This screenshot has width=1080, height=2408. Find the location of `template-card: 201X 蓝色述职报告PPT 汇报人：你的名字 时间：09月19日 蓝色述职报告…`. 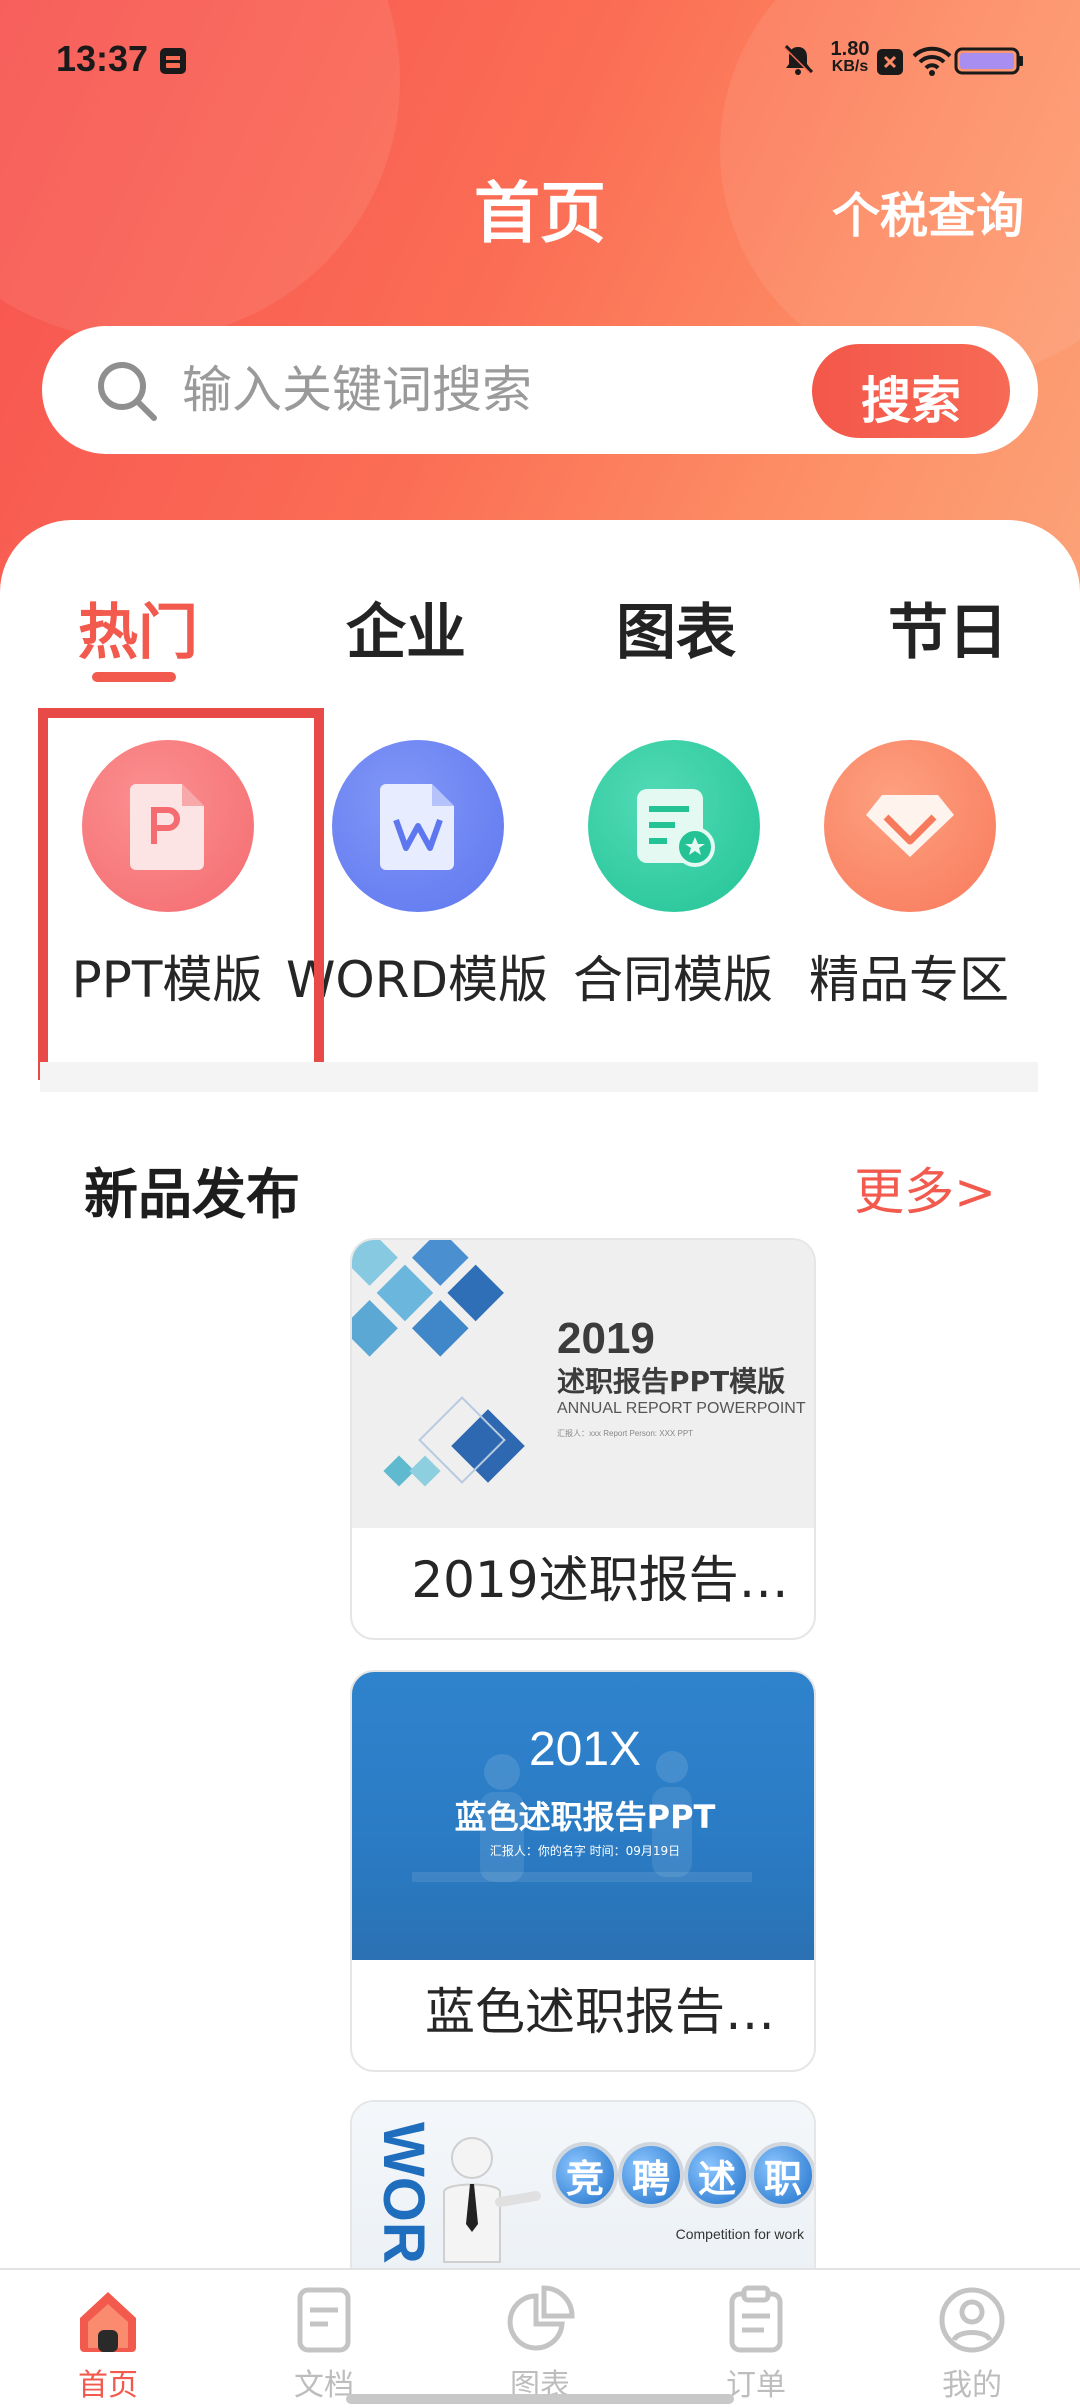

template-card: 201X 蓝色述职报告PPT 汇报人：你的名字 时间：09月19日 蓝色述职报告… is located at coordinates (583, 1871).